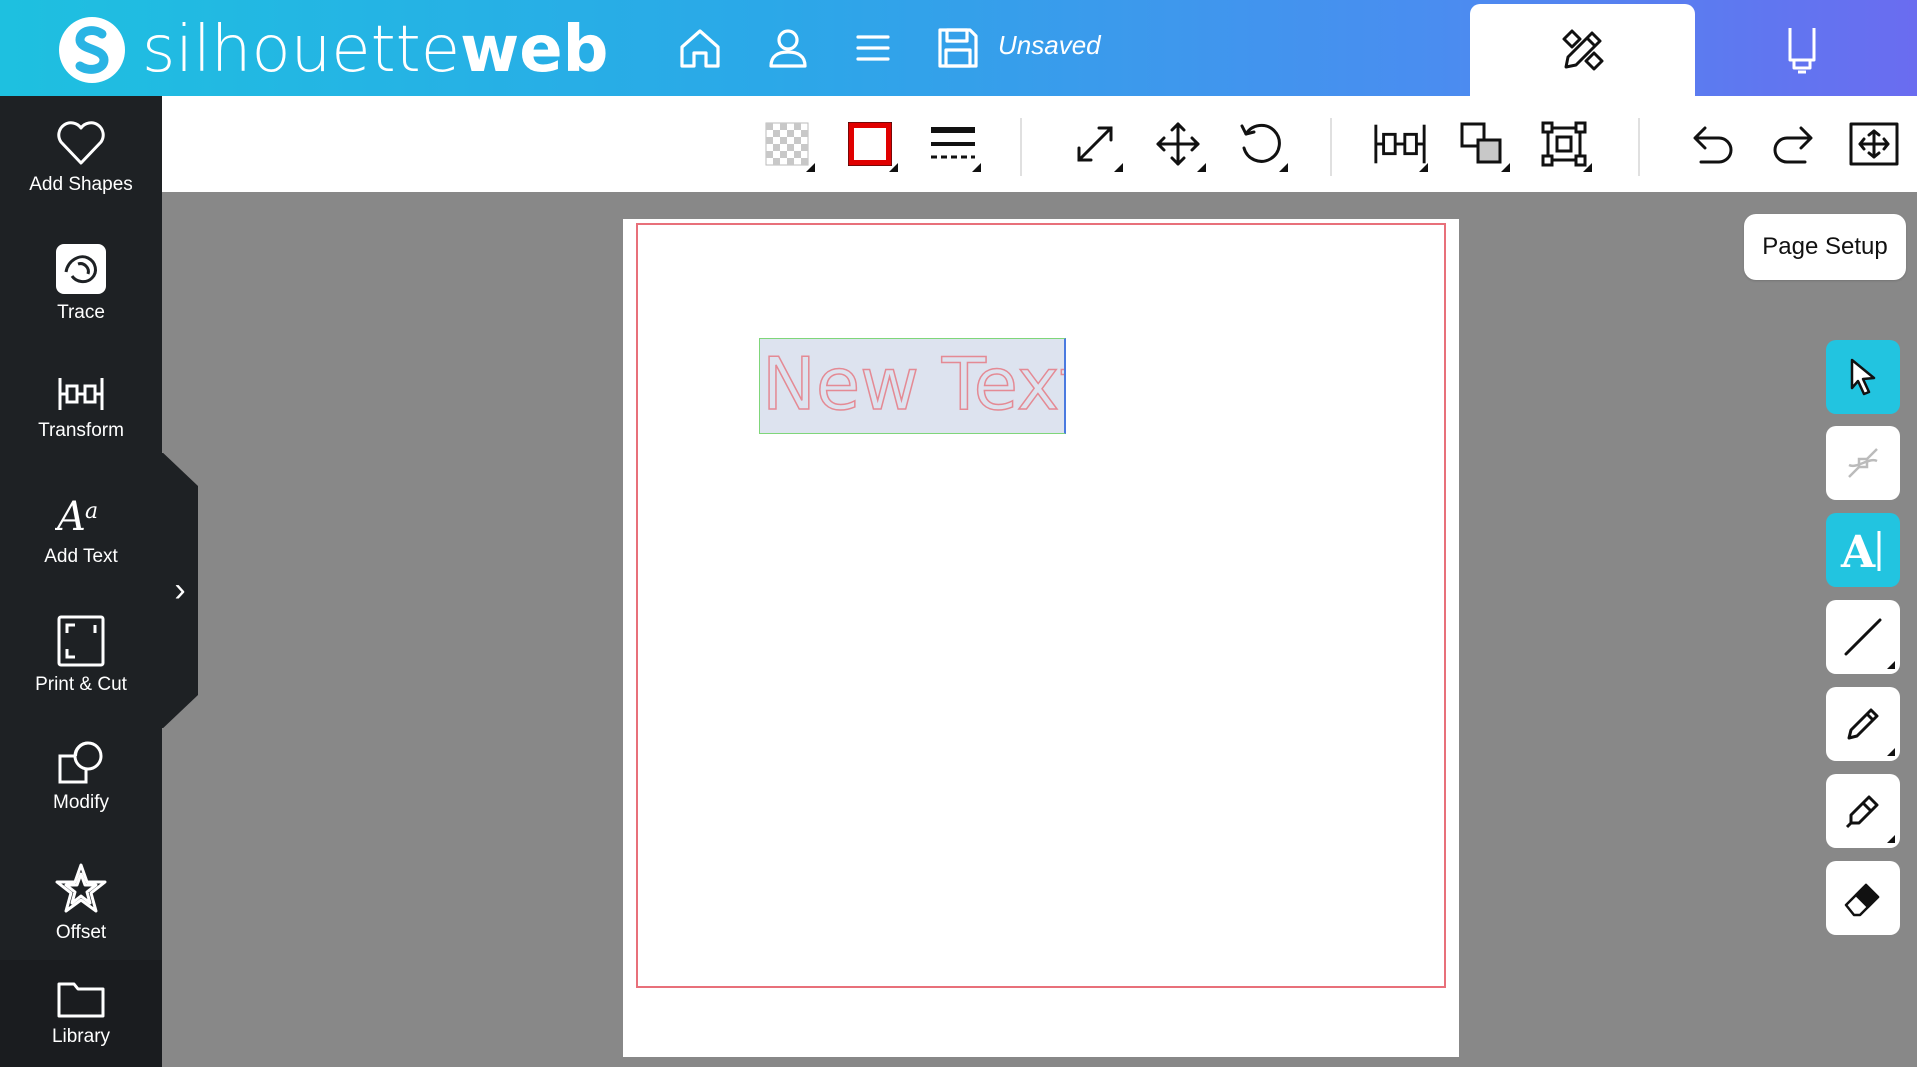 The width and height of the screenshot is (1917, 1067). Describe the element at coordinates (92, 50) in the screenshot. I see `logo-mark-icon` at that location.